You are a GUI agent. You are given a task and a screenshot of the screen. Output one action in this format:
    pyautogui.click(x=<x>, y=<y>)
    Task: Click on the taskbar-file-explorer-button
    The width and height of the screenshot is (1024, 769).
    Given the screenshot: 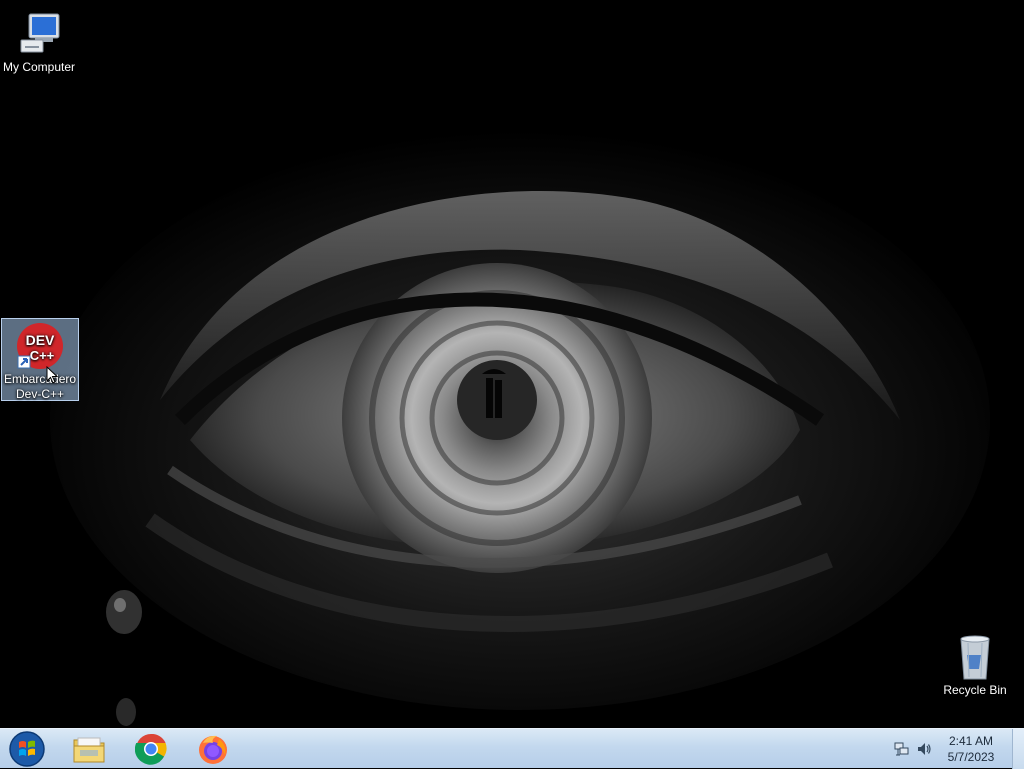 What is the action you would take?
    pyautogui.click(x=89, y=749)
    